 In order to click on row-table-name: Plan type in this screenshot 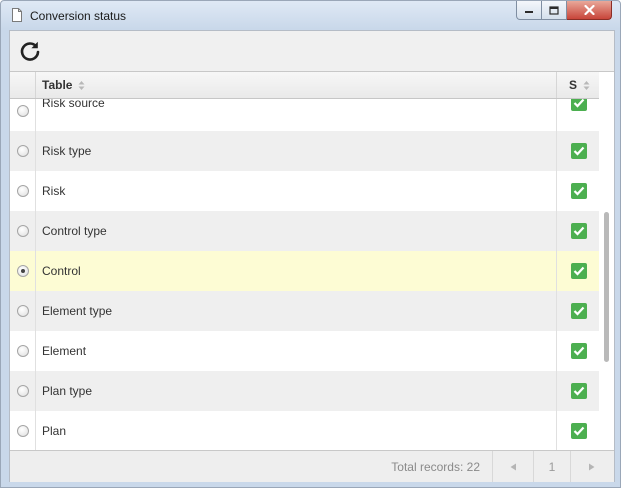, I will do `click(296, 391)`.